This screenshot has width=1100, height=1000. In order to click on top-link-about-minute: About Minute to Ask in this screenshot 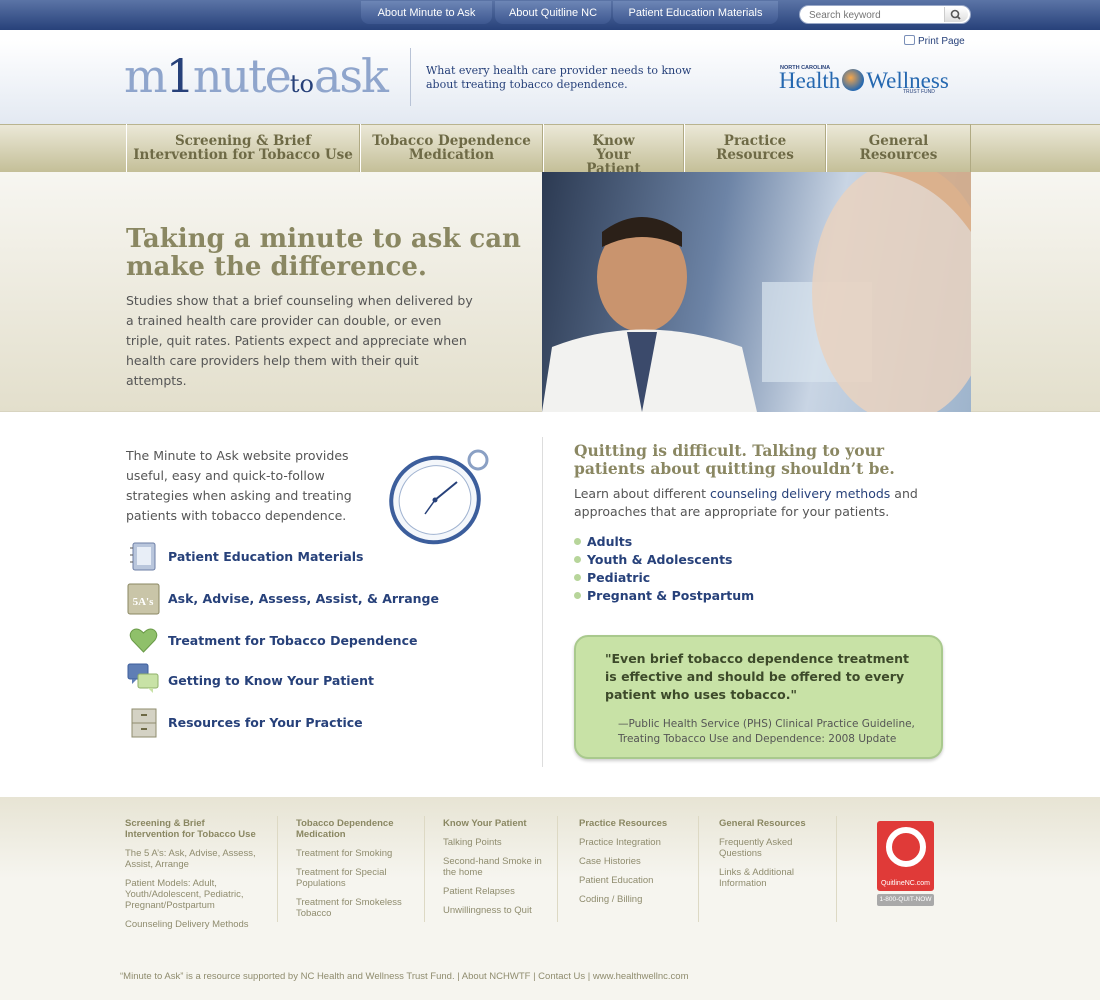, I will do `click(426, 12)`.